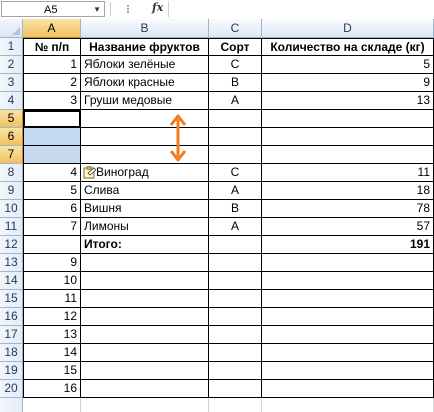 This screenshot has width=434, height=412. I want to click on row-header-10: 10, so click(11, 209).